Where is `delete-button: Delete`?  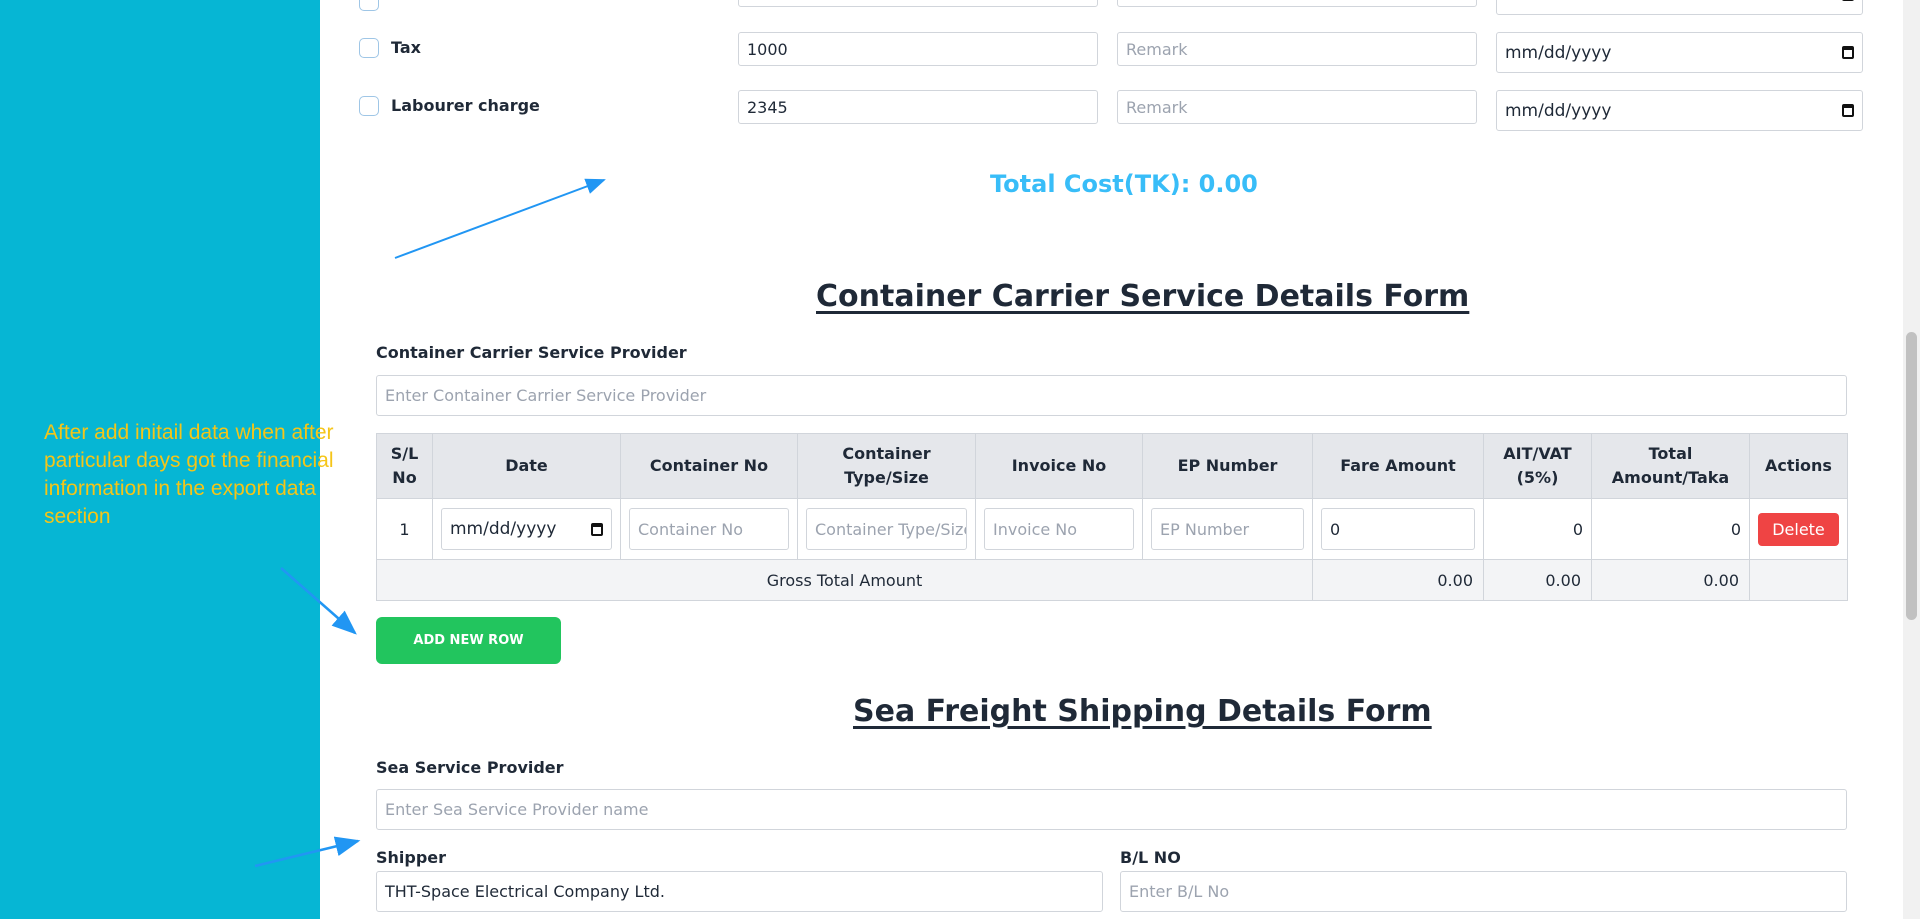 delete-button: Delete is located at coordinates (1798, 529).